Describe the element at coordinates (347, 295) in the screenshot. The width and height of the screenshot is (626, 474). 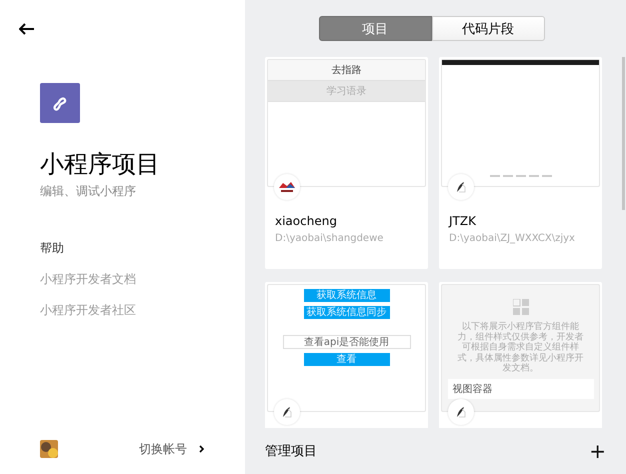
I see `preview-button: 获取系统信息` at that location.